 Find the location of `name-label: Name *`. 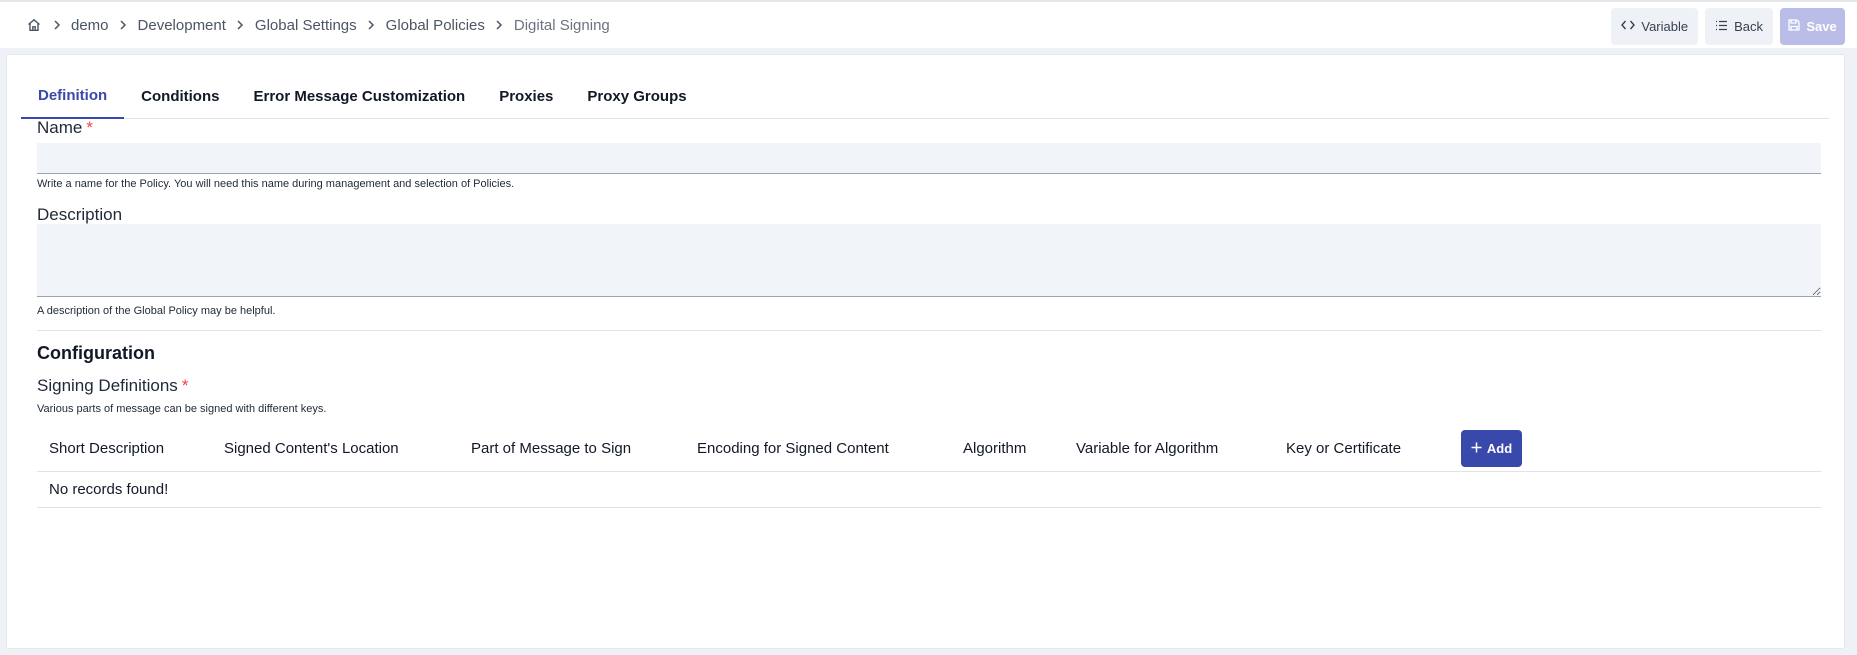

name-label: Name * is located at coordinates (65, 128).